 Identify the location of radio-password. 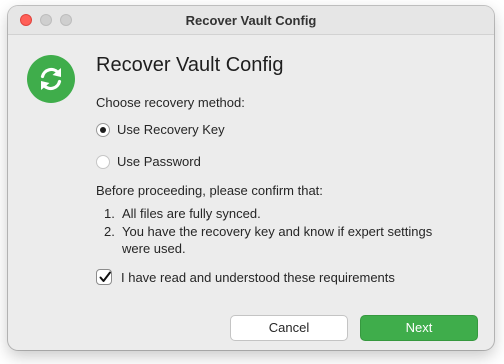
(103, 162).